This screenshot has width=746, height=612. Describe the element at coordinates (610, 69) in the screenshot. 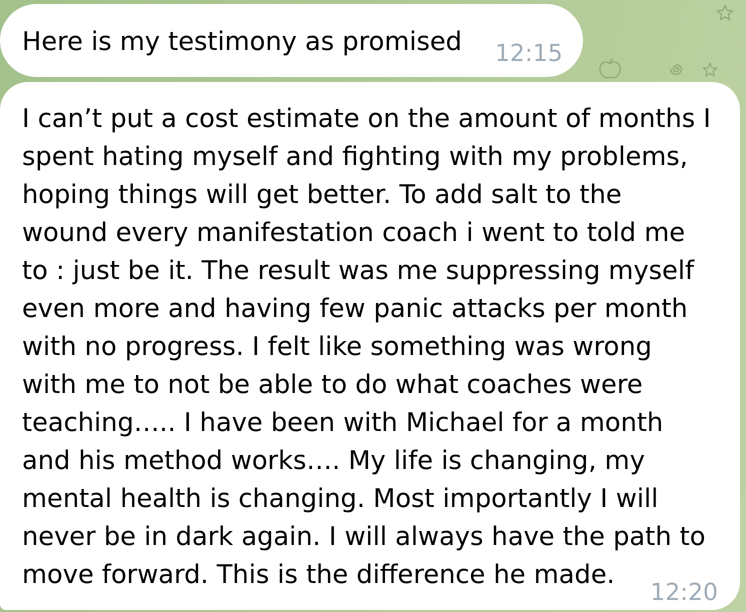

I see `apple-doodle-icon` at that location.